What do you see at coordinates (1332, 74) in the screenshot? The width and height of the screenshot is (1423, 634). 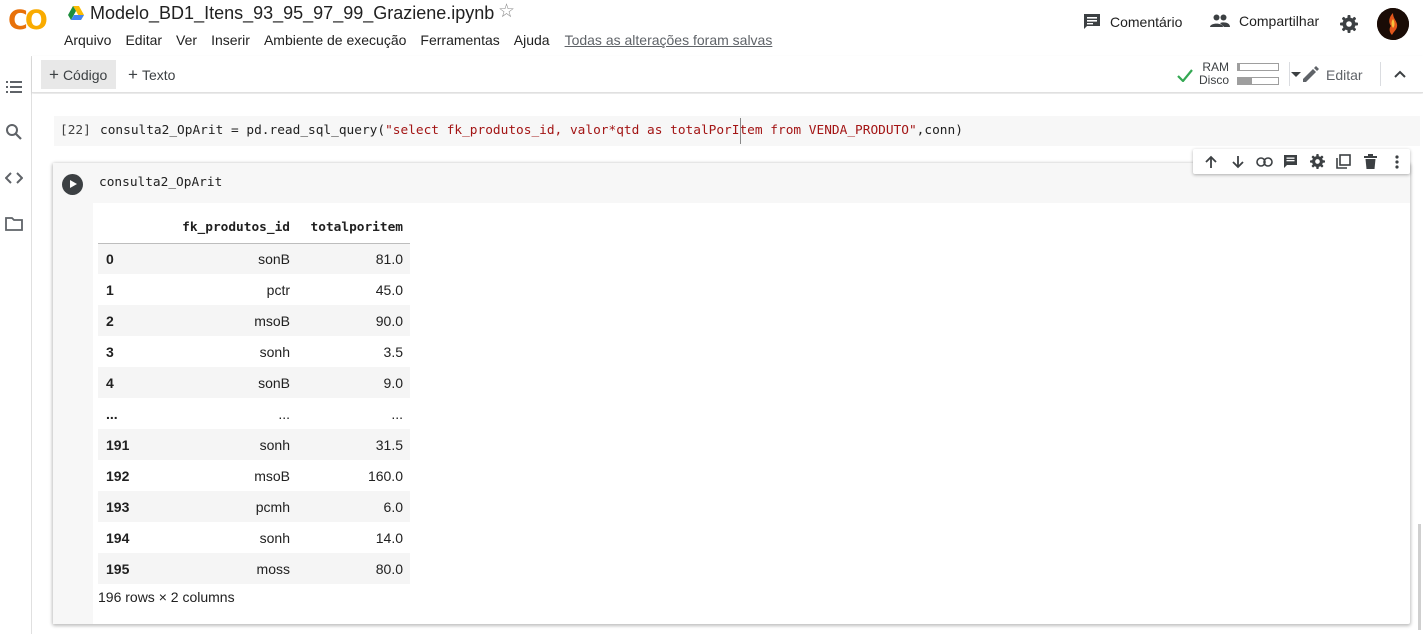 I see `edit-button: Editar` at bounding box center [1332, 74].